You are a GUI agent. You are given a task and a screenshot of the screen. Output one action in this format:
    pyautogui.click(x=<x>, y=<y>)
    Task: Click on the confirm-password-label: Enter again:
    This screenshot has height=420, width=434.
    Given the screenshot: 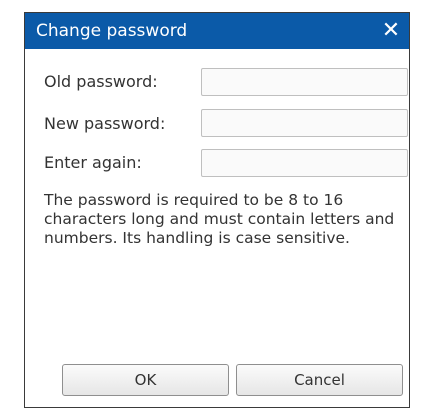 What is the action you would take?
    pyautogui.click(x=93, y=162)
    